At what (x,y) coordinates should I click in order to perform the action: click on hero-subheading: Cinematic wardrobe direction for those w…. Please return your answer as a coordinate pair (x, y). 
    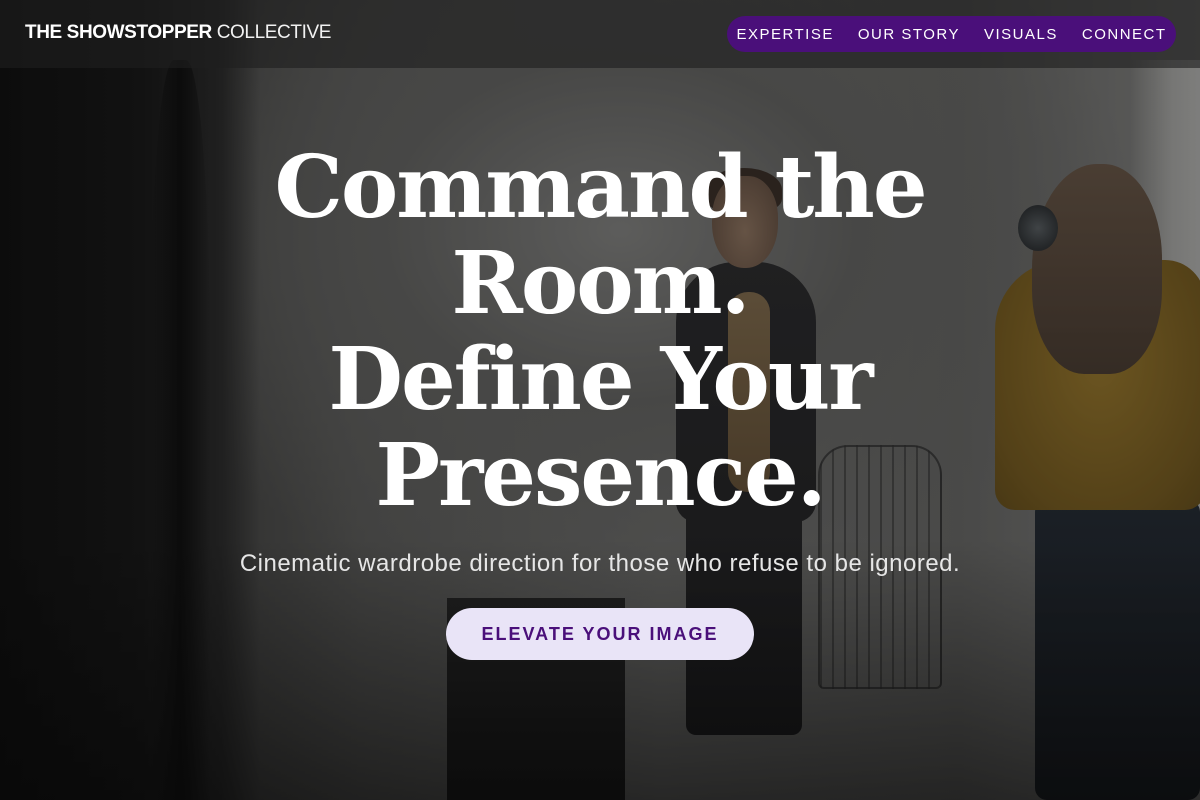
    Looking at the image, I should click on (600, 563).